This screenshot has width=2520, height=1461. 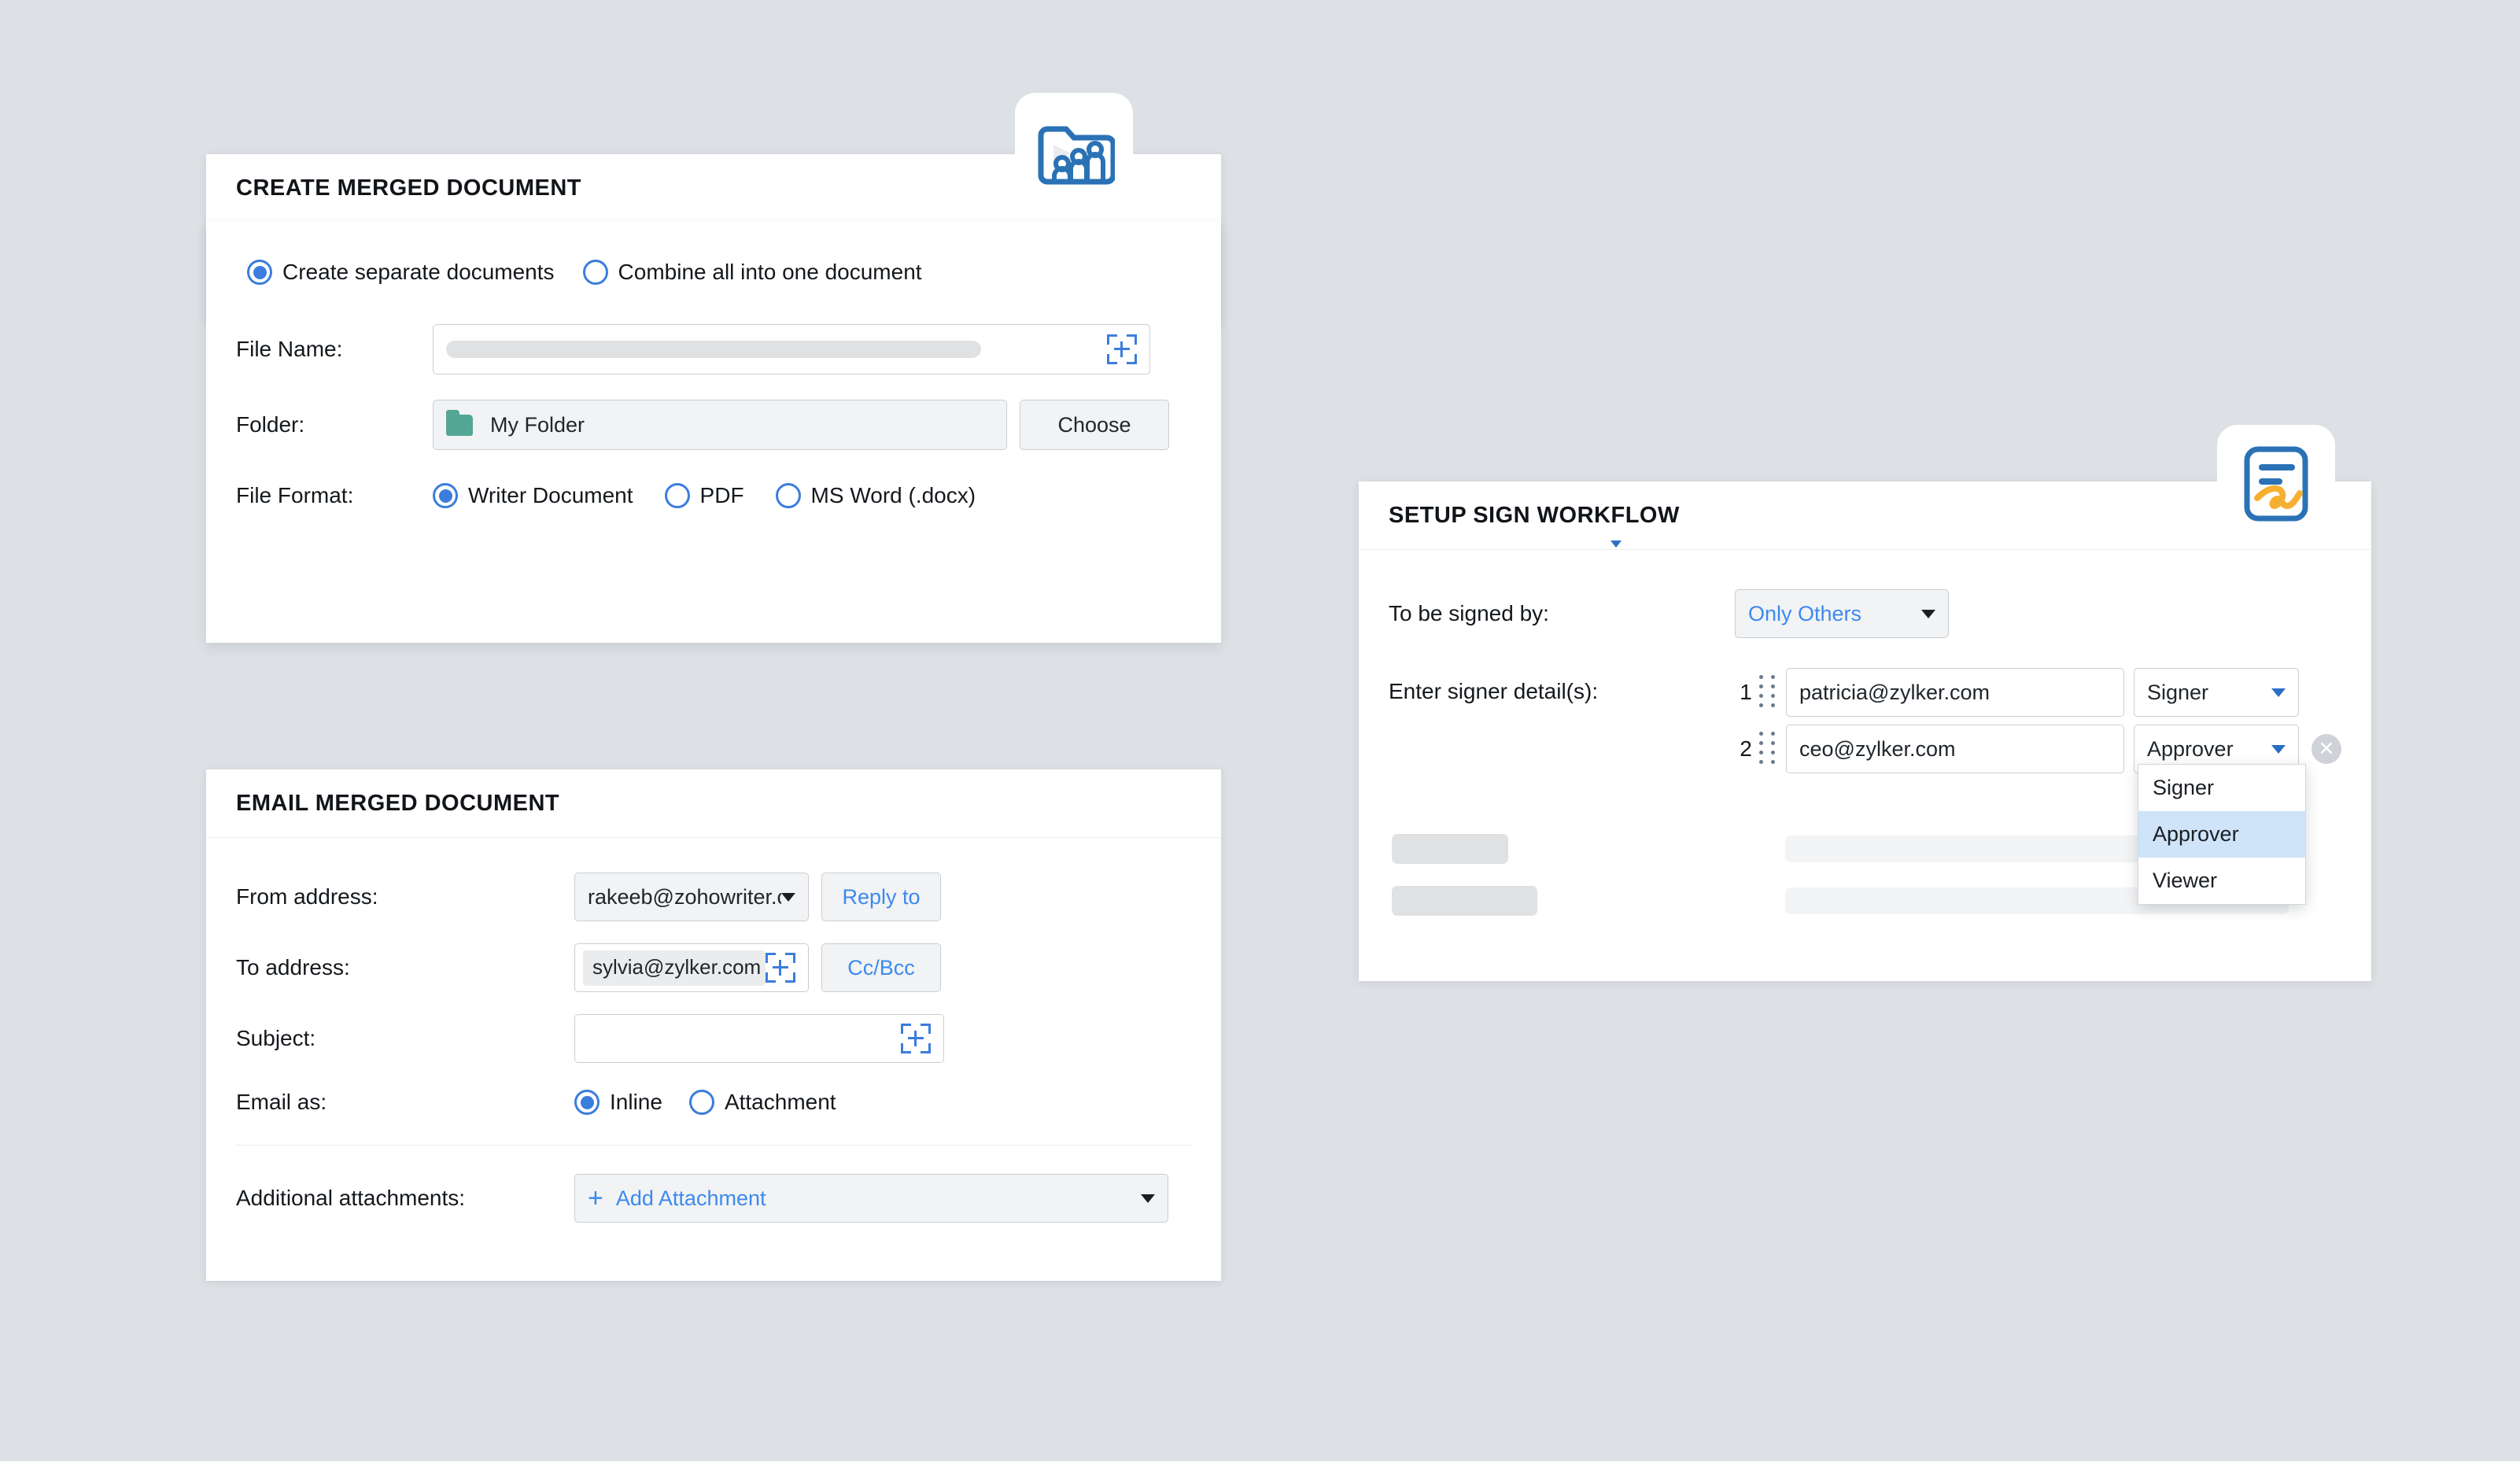 I want to click on signer-email-value-2: ceo@zylker.com, so click(x=1877, y=748).